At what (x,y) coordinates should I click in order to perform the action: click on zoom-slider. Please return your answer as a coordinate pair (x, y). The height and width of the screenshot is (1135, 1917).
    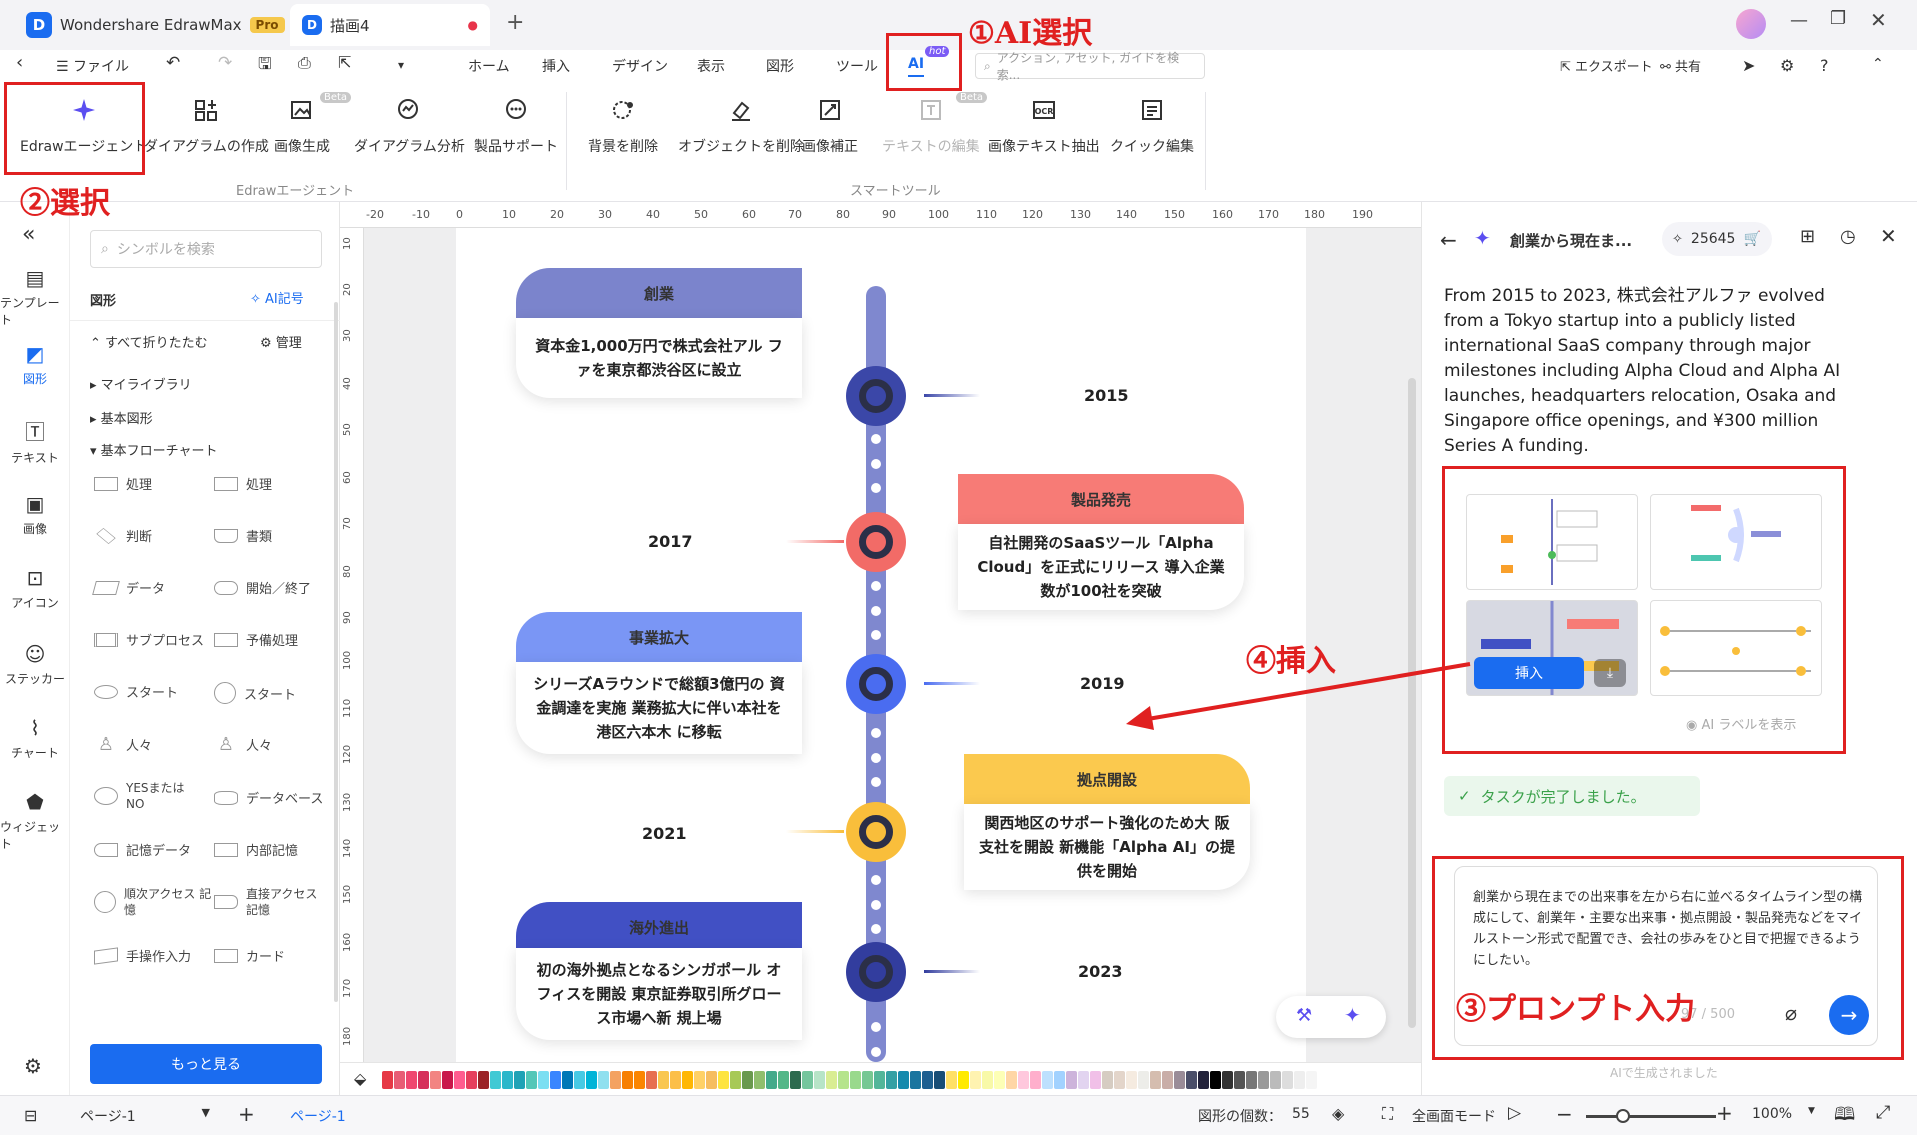
    Looking at the image, I should click on (1651, 1116).